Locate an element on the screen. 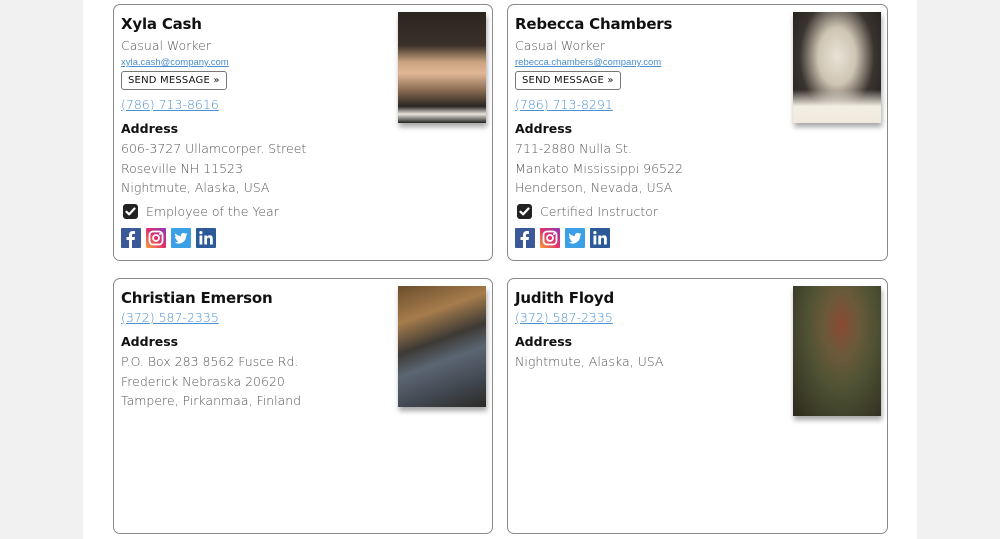  address-line: 711-2880 Nulla St. is located at coordinates (573, 148).